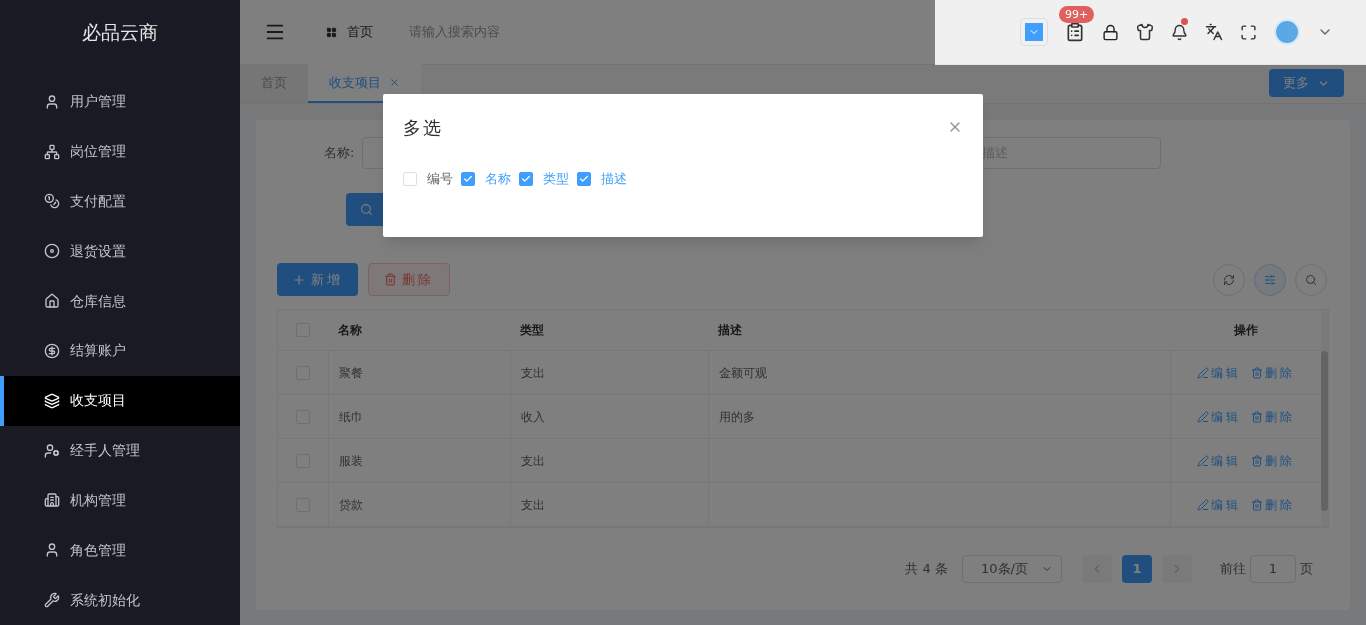  I want to click on fullscreen-icon, so click(1248, 32).